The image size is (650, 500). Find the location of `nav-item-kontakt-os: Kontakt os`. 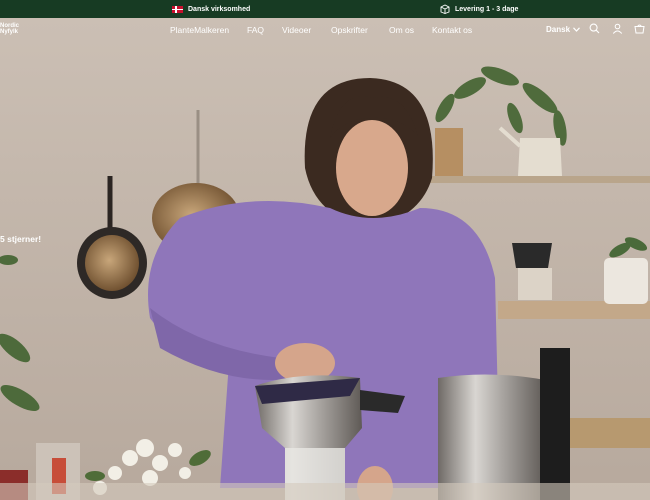

nav-item-kontakt-os: Kontakt os is located at coordinates (452, 30).